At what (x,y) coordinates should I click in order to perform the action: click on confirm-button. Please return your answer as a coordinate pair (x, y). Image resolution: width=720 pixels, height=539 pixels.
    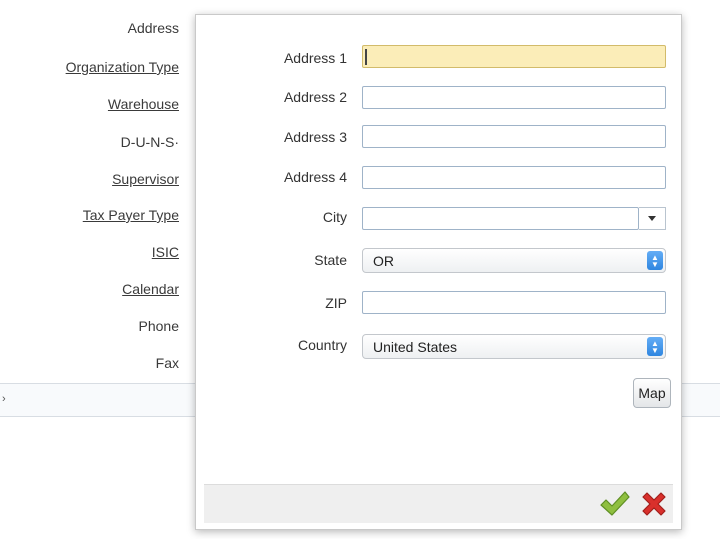
    Looking at the image, I should click on (615, 504).